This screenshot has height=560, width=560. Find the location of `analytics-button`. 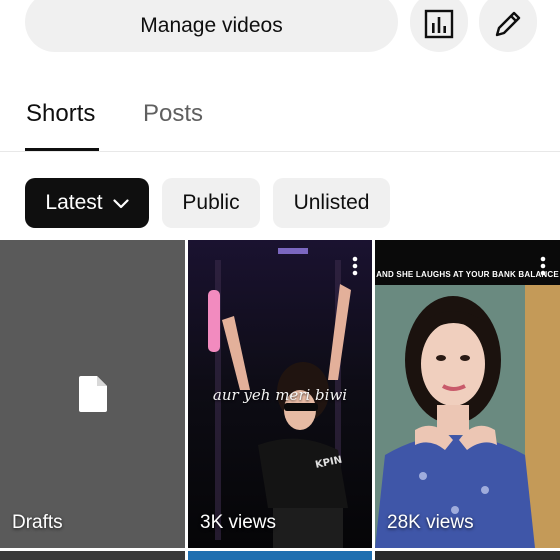

analytics-button is located at coordinates (439, 26).